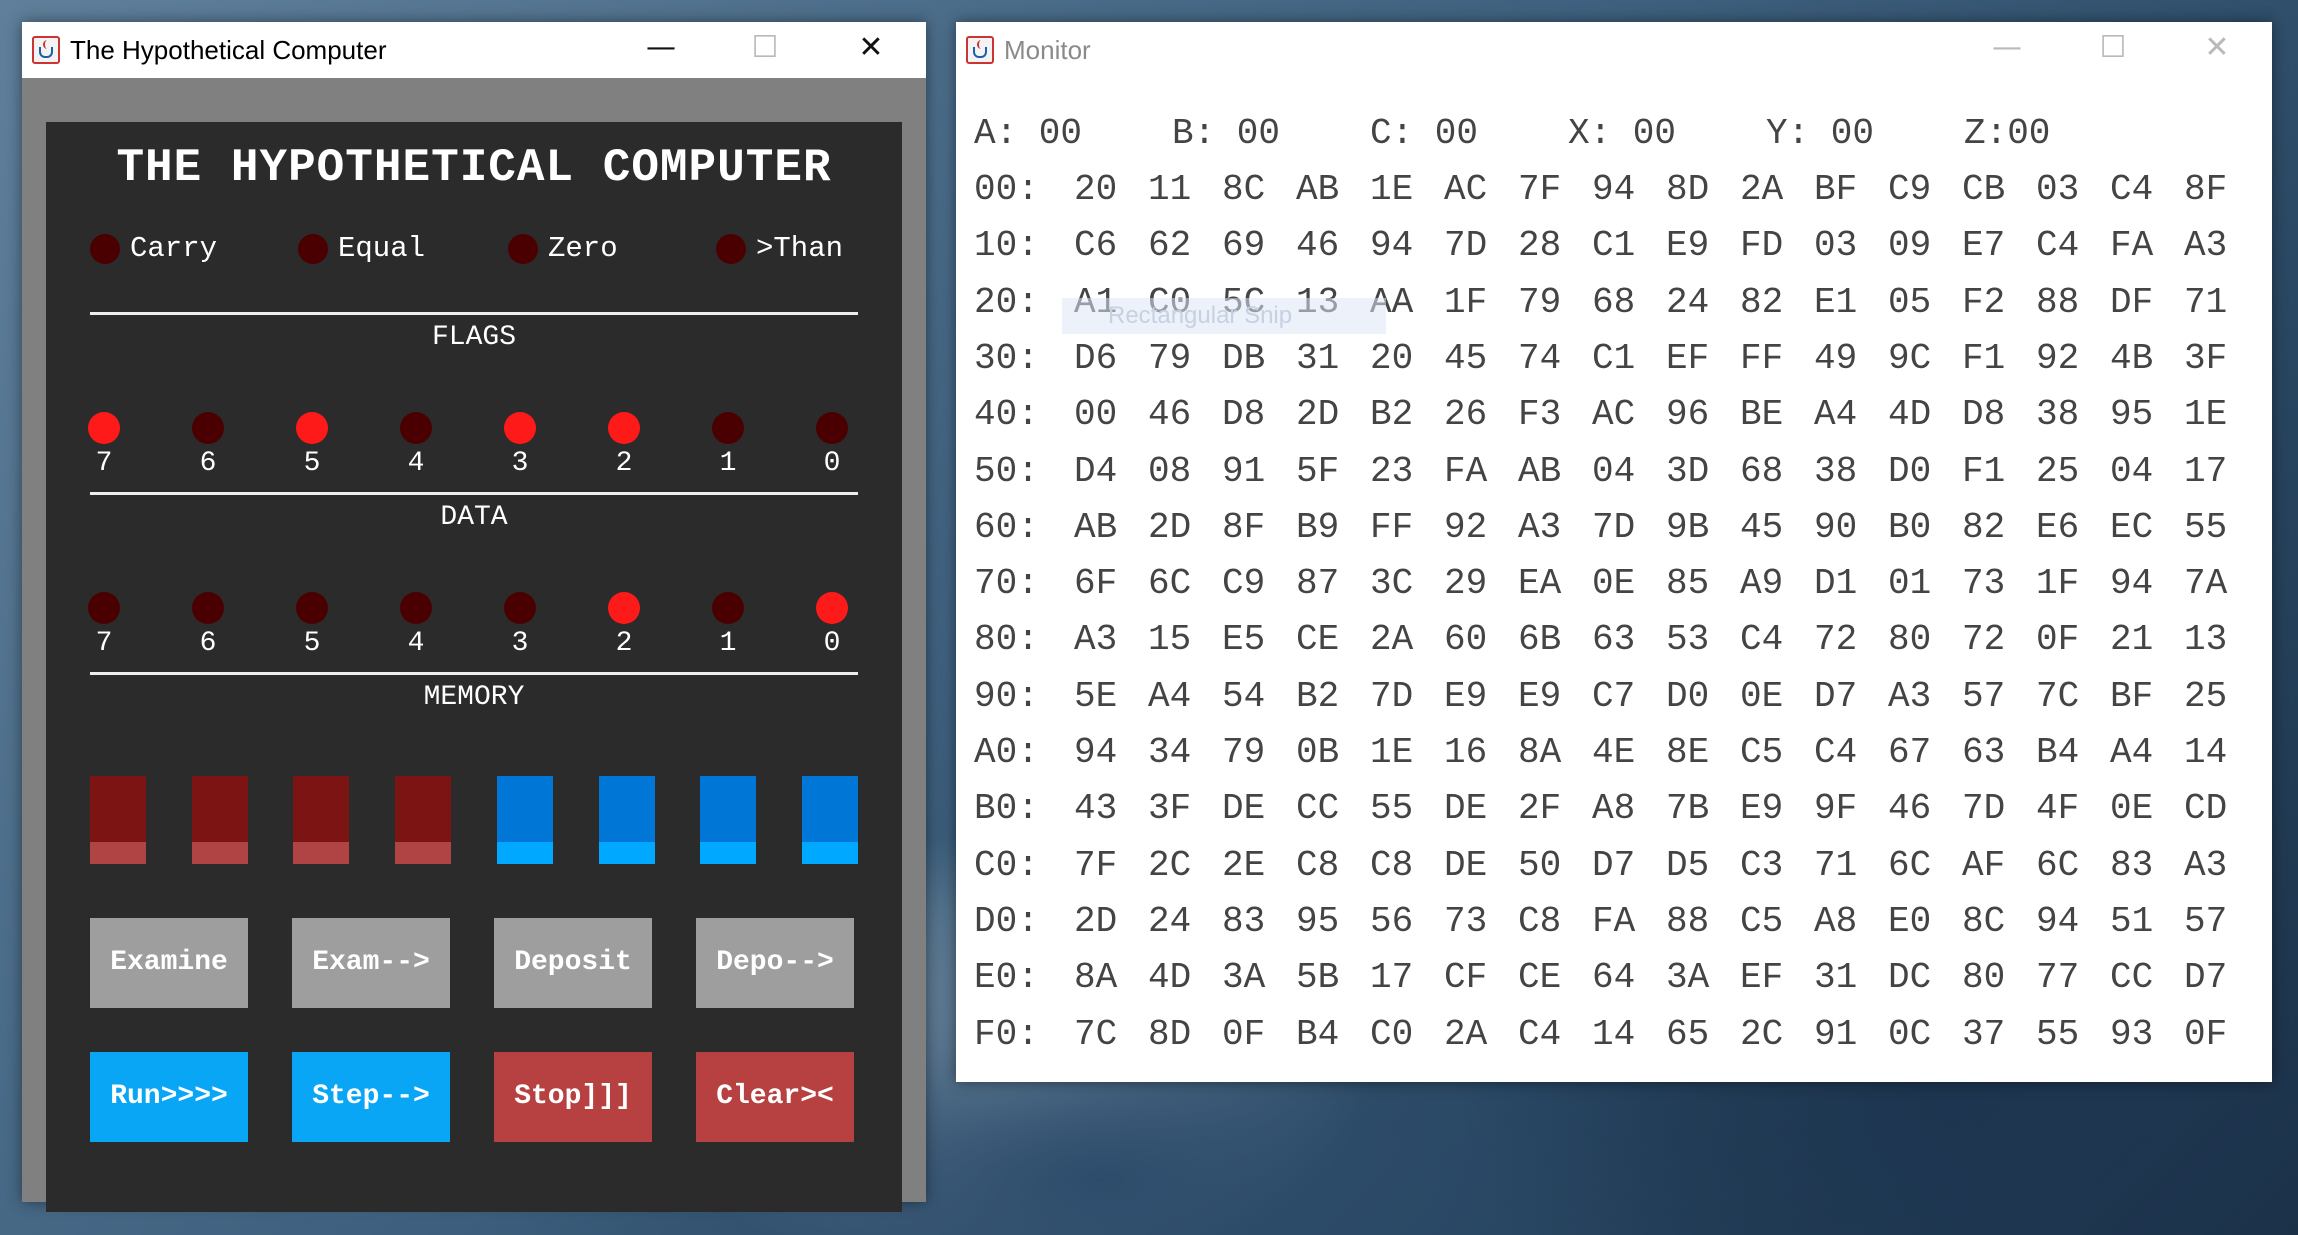 This screenshot has width=2298, height=1235. What do you see at coordinates (416, 625) in the screenshot?
I see `memory-bit-4: 4` at bounding box center [416, 625].